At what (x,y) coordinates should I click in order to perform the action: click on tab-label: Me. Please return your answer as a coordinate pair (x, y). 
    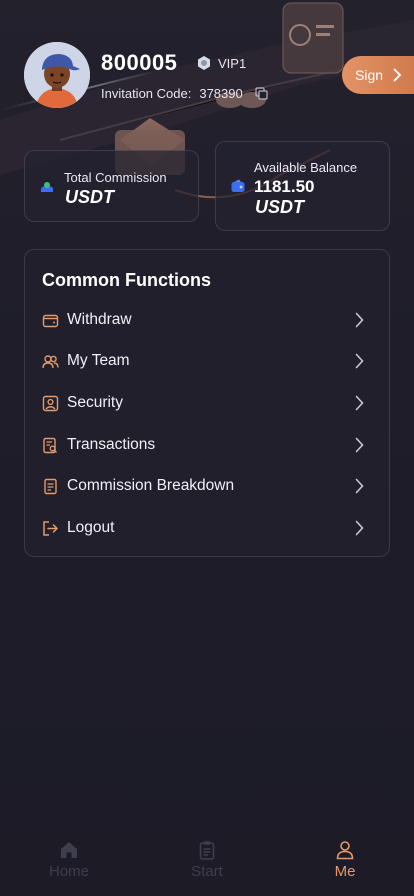
    Looking at the image, I should click on (345, 871).